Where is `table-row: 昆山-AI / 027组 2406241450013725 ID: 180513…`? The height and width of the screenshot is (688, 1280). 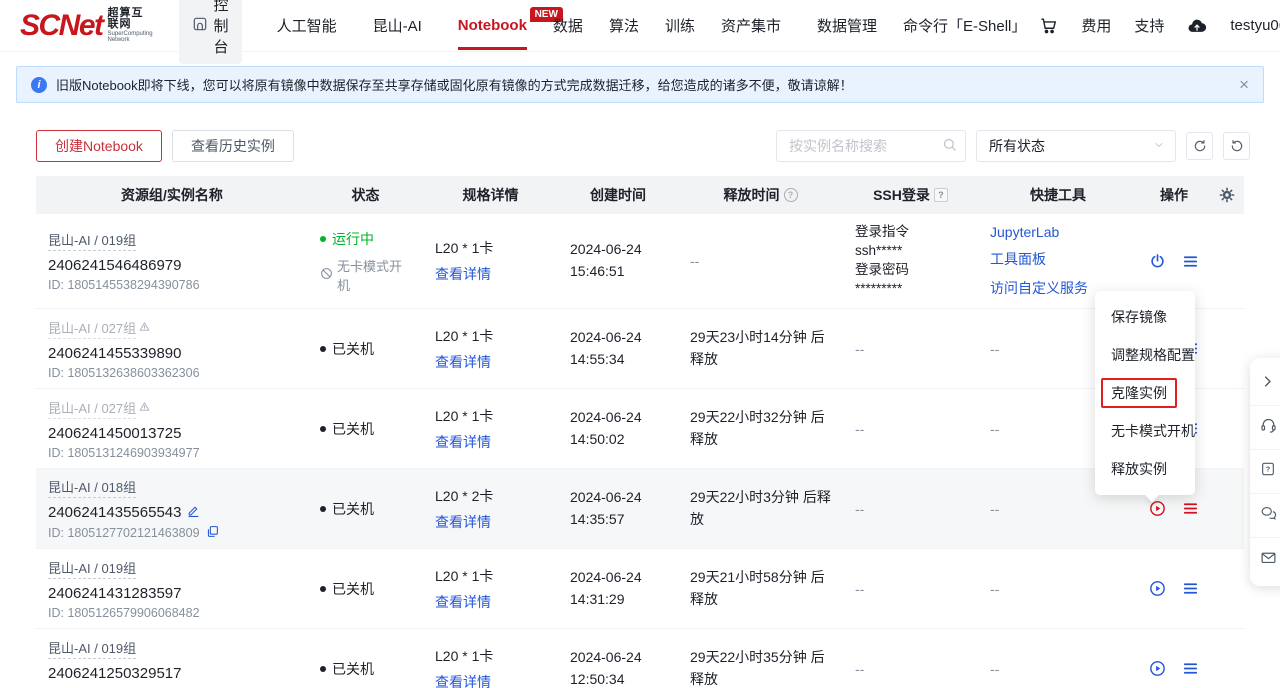
table-row: 昆山-AI / 027组 2406241450013725 ID: 180513… is located at coordinates (640, 429).